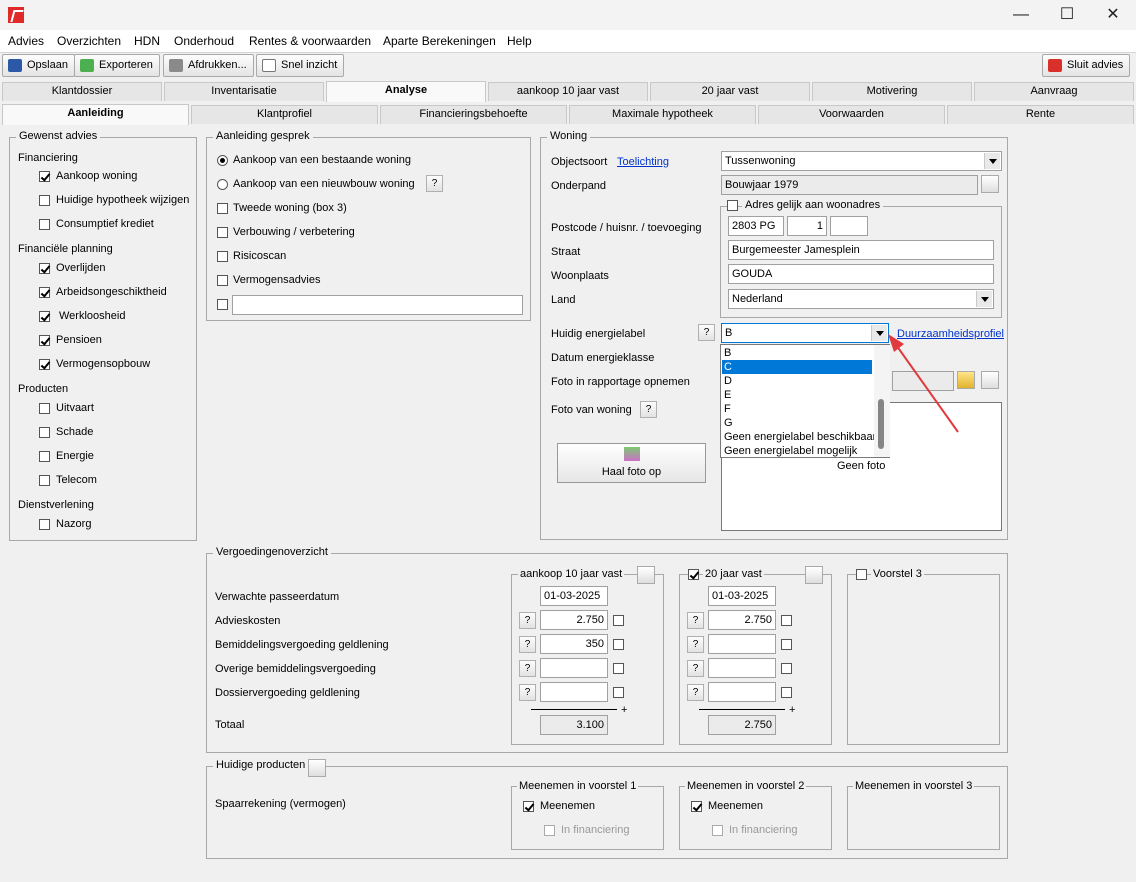 This screenshot has width=1136, height=882. Describe the element at coordinates (799, 437) in the screenshot. I see `option-geen-beschikbaar: Geen energielabel beschikbaar` at that location.